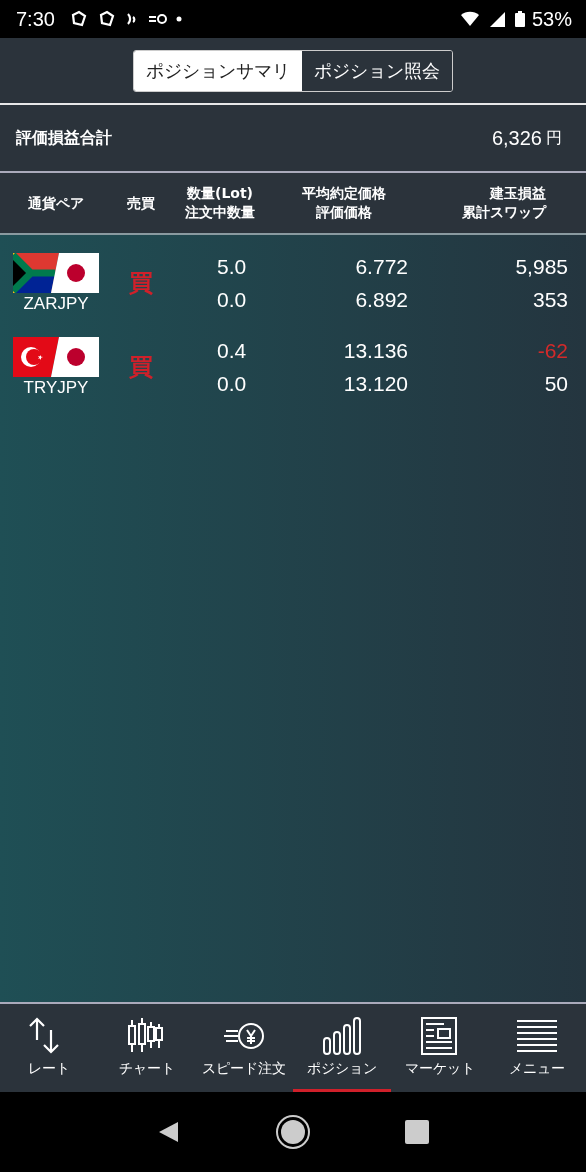 This screenshot has height=1172, width=586. Describe the element at coordinates (554, 138) in the screenshot. I see `currency-unit: 円` at that location.